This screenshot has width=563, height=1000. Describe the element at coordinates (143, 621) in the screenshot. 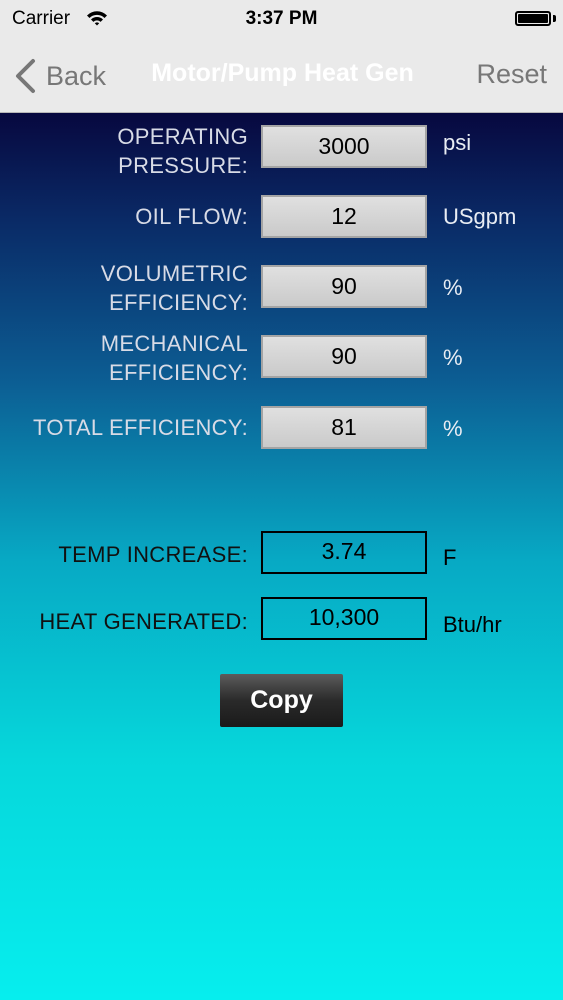

I see `heat-generated-label: HEAT GENERATED:` at that location.